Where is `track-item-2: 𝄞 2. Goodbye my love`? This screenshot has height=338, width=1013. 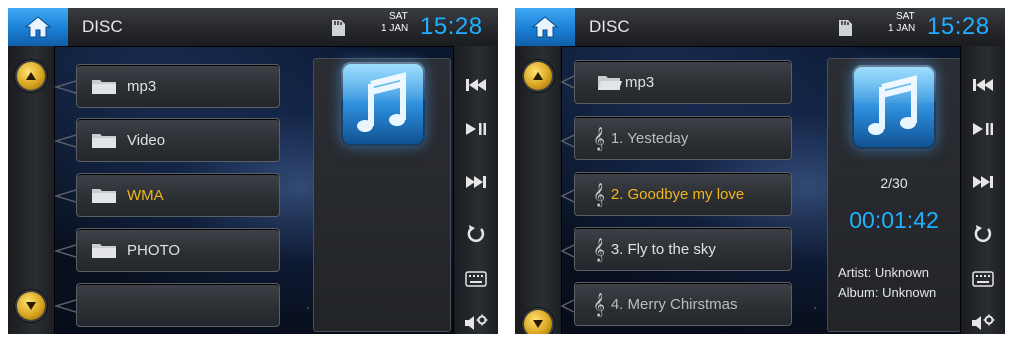
track-item-2: 𝄞 2. Goodbye my love is located at coordinates (683, 194).